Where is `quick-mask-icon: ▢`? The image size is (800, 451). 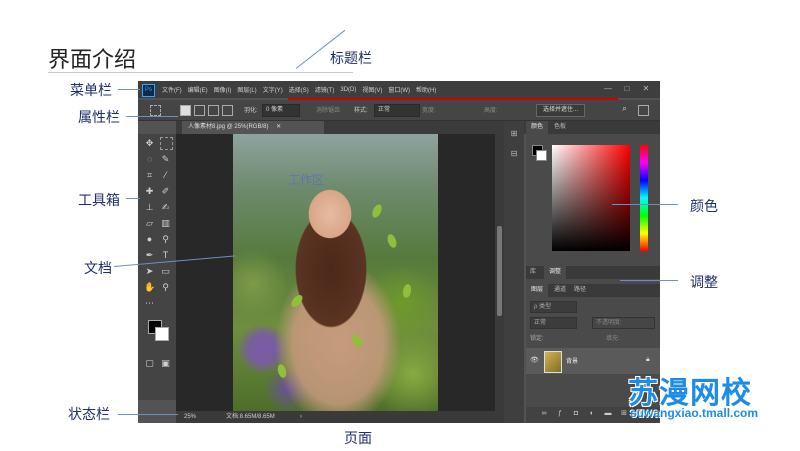
quick-mask-icon: ▢ is located at coordinates (149, 363).